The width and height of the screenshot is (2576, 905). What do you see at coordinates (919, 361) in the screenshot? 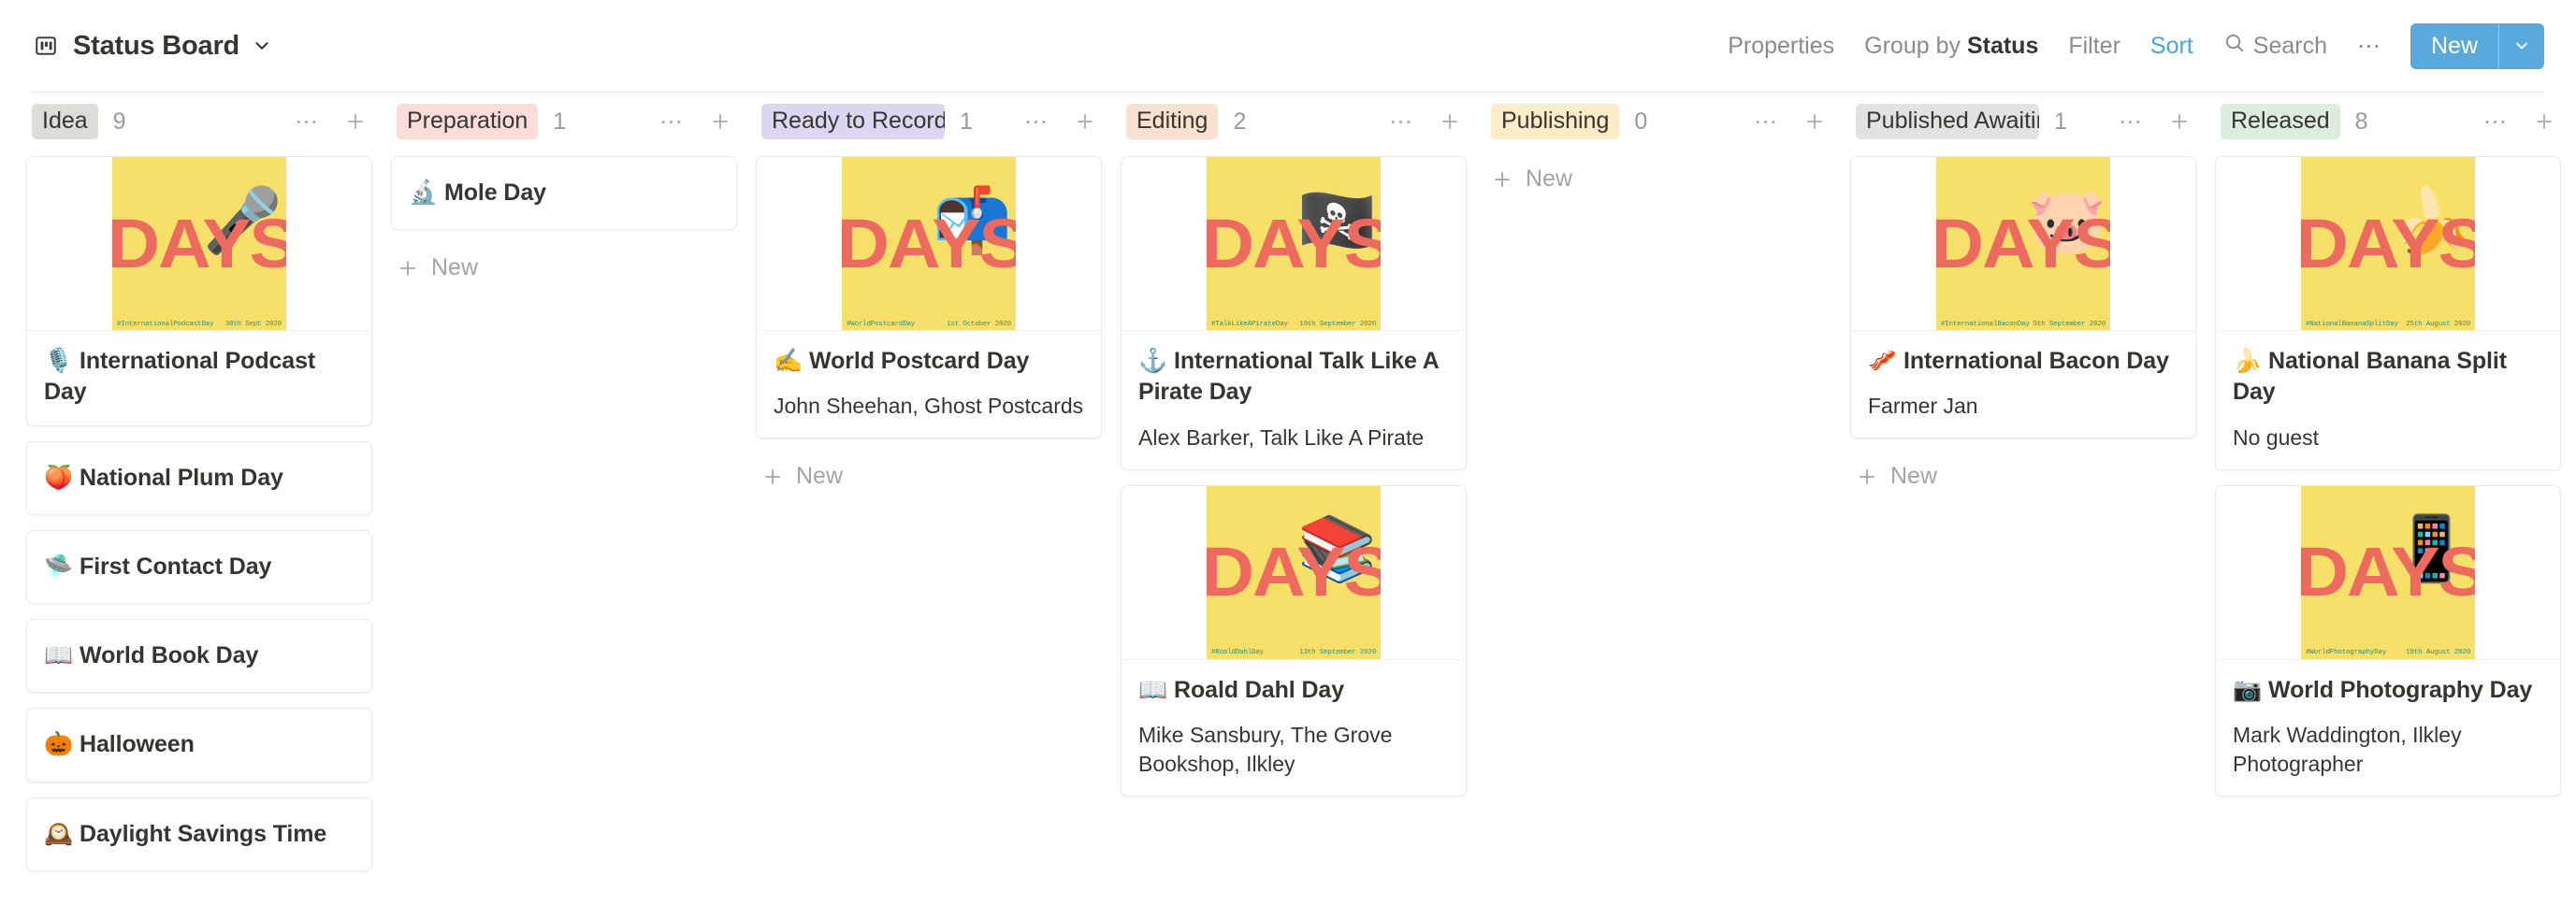
I see `card-title-text: World Postcard Day` at bounding box center [919, 361].